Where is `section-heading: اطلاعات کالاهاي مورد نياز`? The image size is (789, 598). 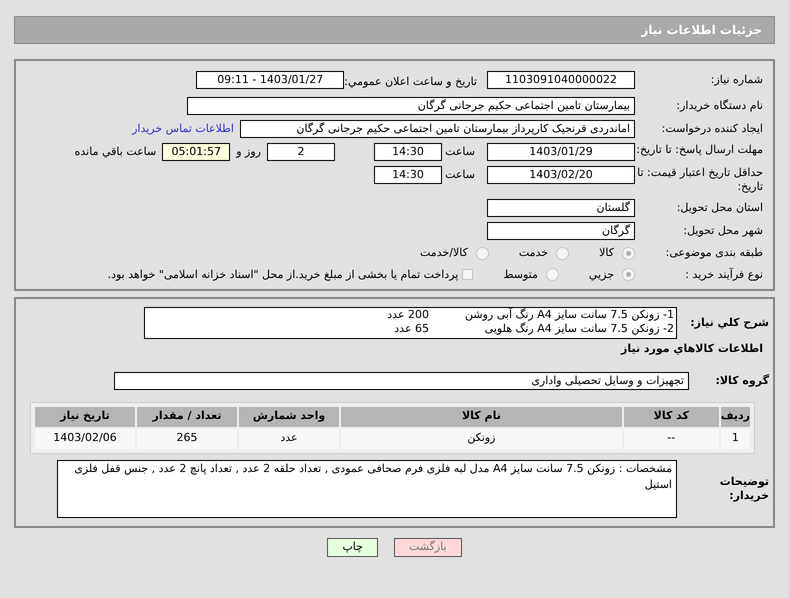 section-heading: اطلاعات کالاهاي مورد نياز is located at coordinates (691, 349).